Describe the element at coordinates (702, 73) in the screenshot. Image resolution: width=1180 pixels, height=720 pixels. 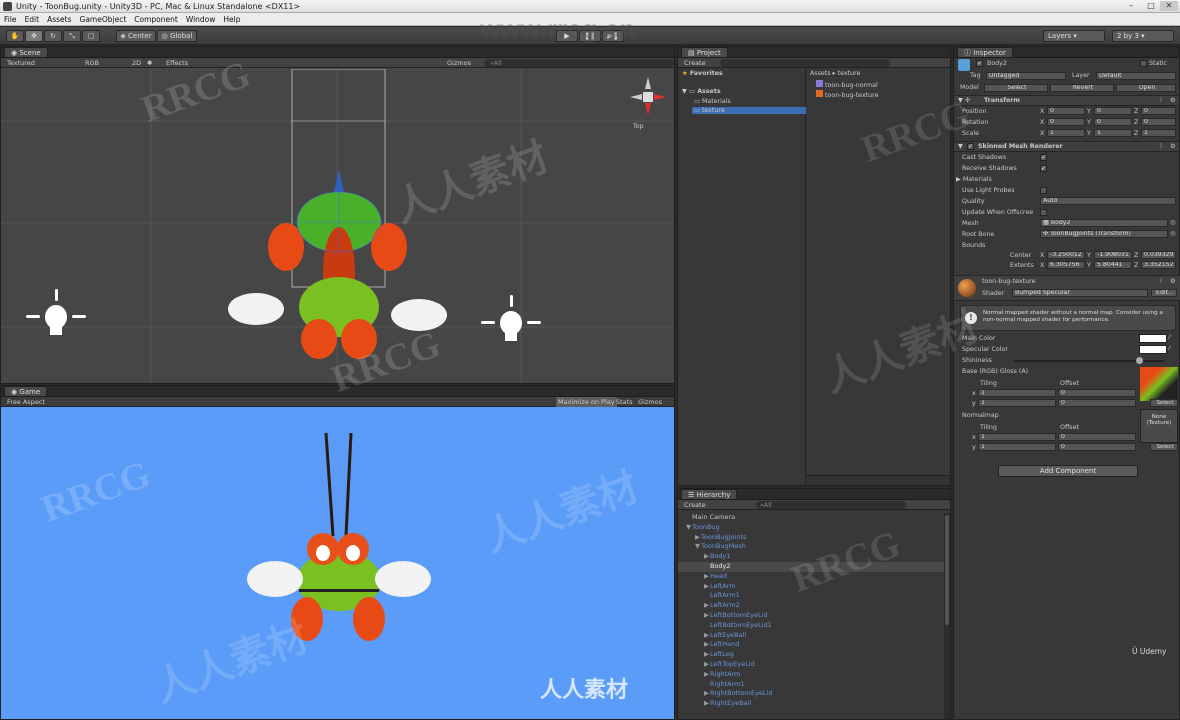
I see `favorites-item: ★ Favorites` at that location.